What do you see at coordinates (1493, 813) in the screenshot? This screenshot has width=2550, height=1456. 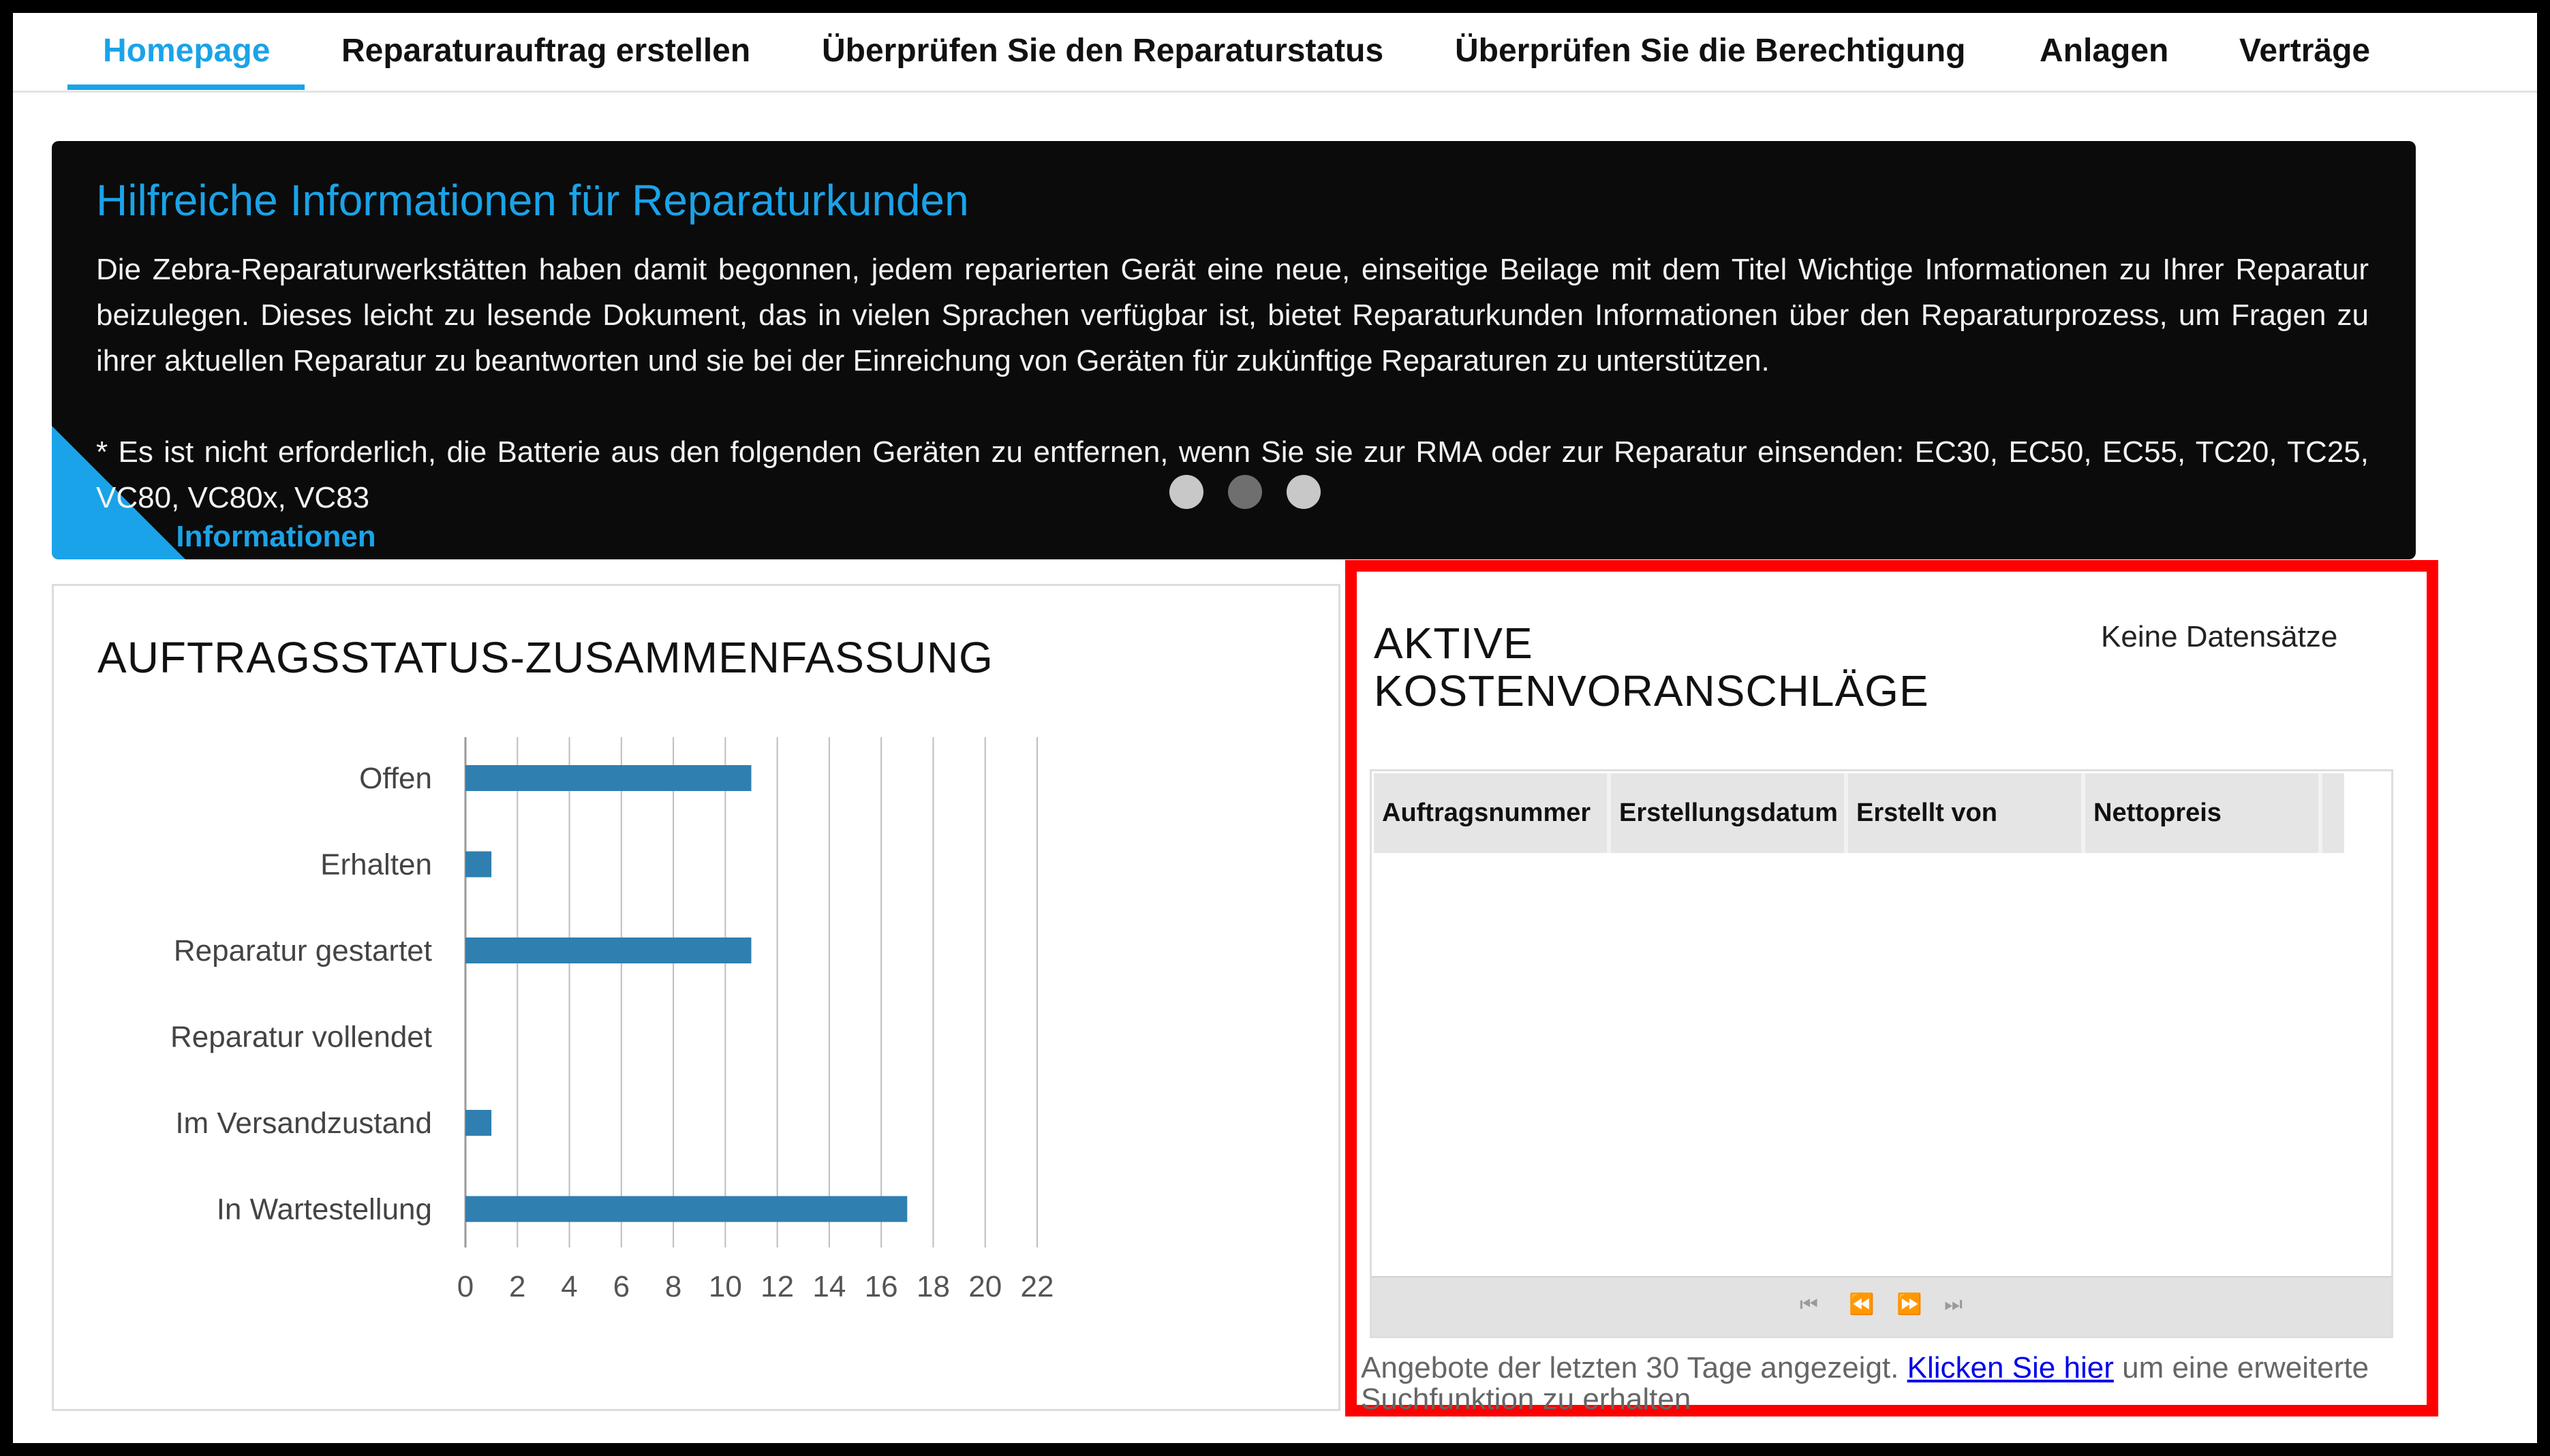 I see `column-header-order-number: Auftragsnummer` at bounding box center [1493, 813].